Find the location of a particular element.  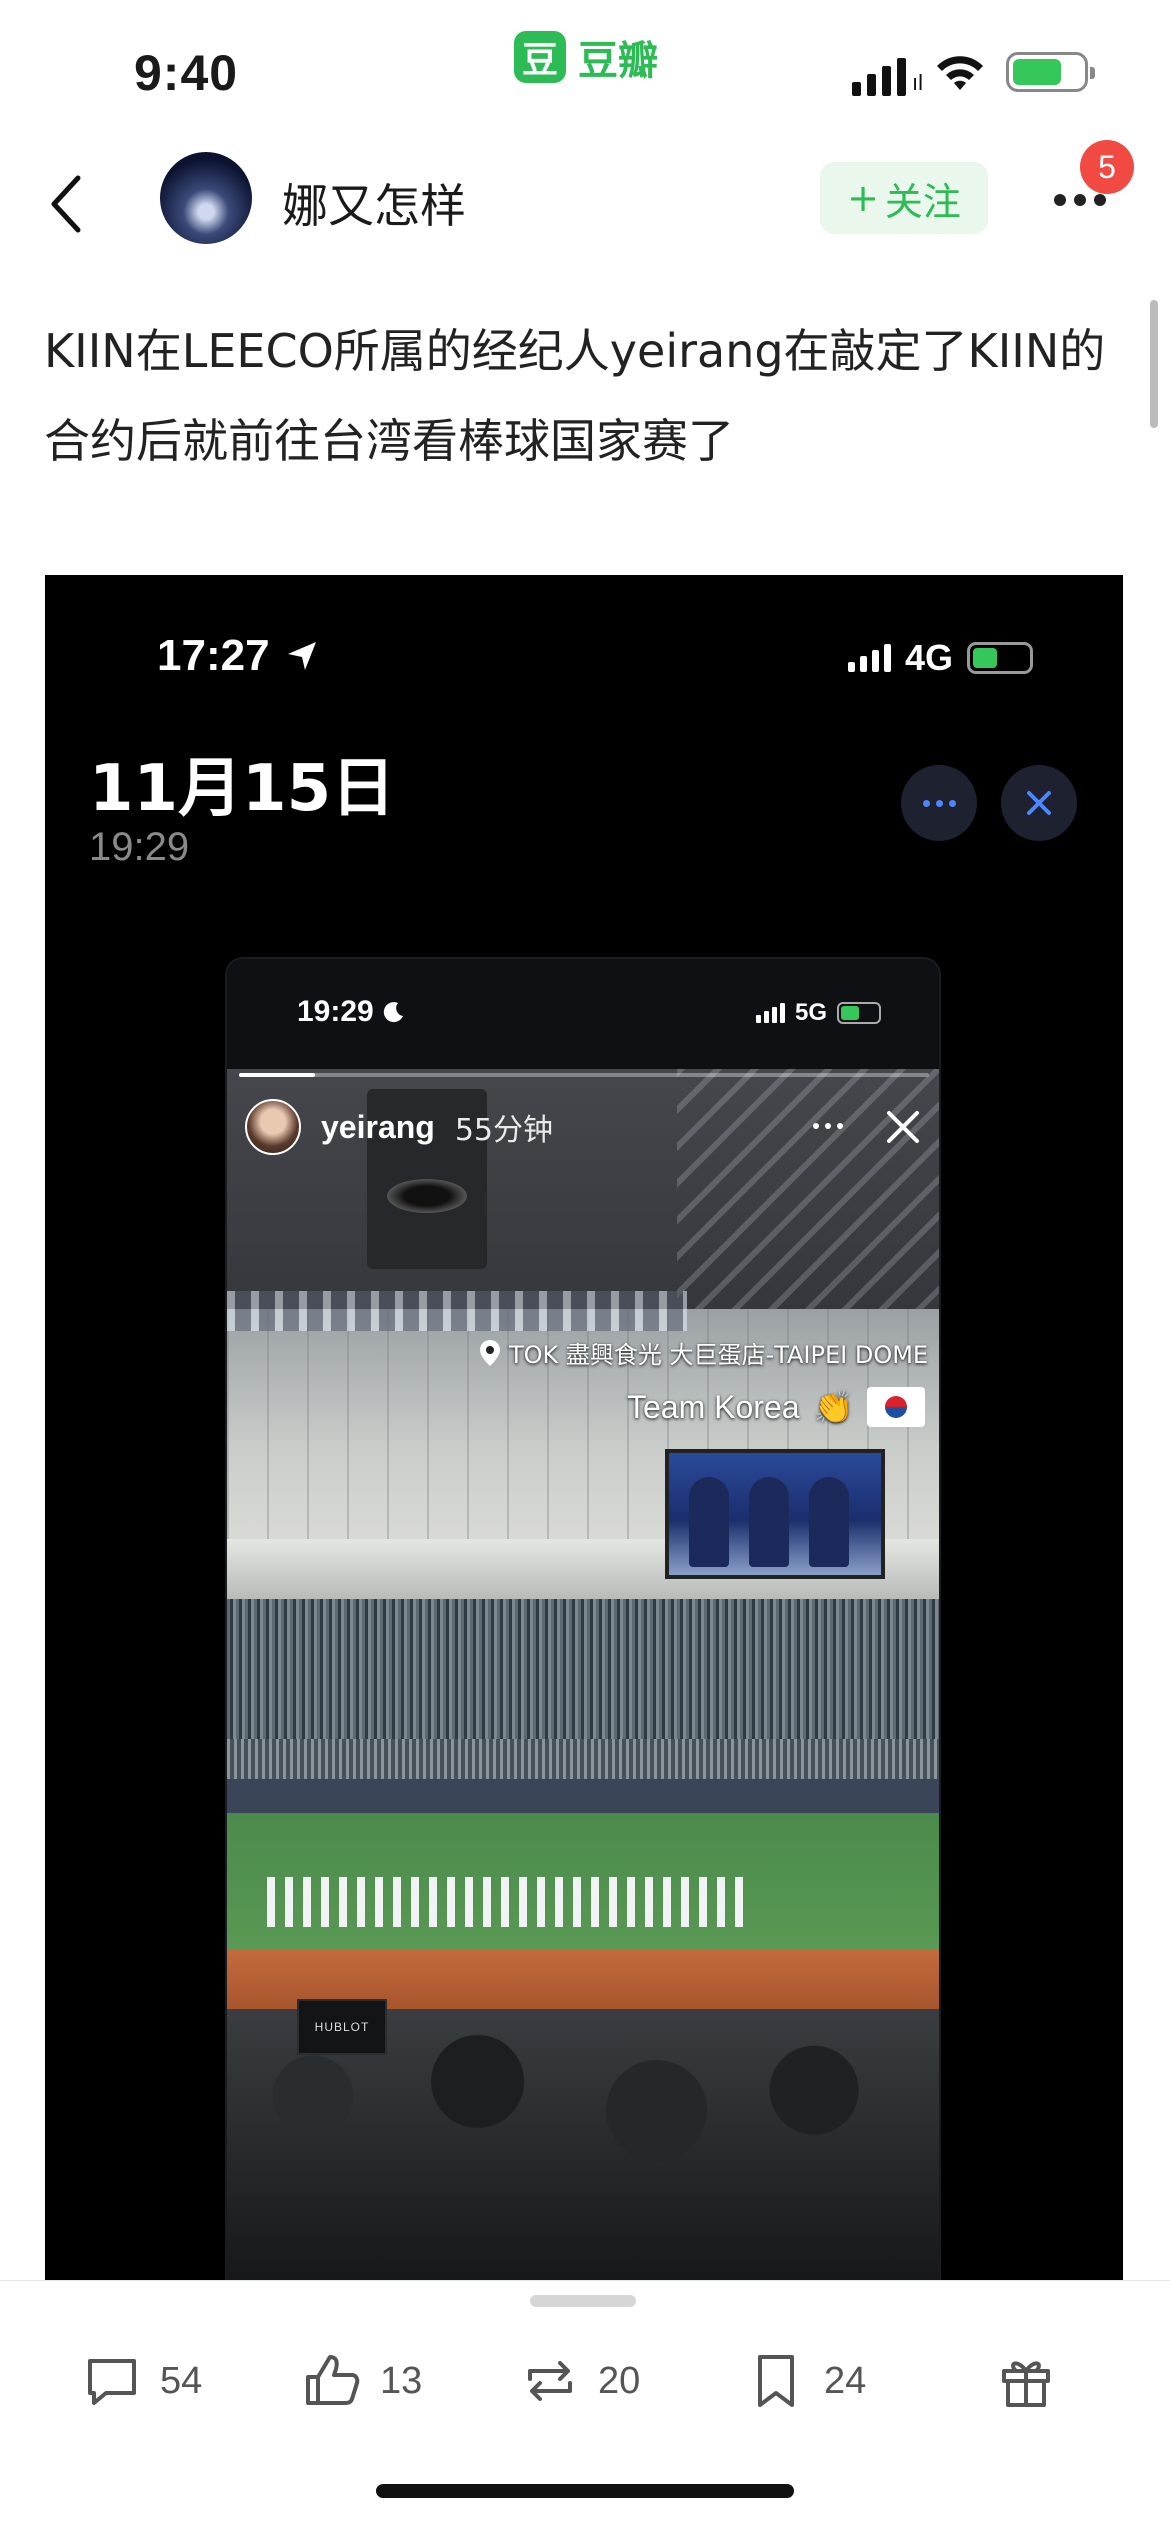

cellular-signal-icon: ıl is located at coordinates (890, 76).